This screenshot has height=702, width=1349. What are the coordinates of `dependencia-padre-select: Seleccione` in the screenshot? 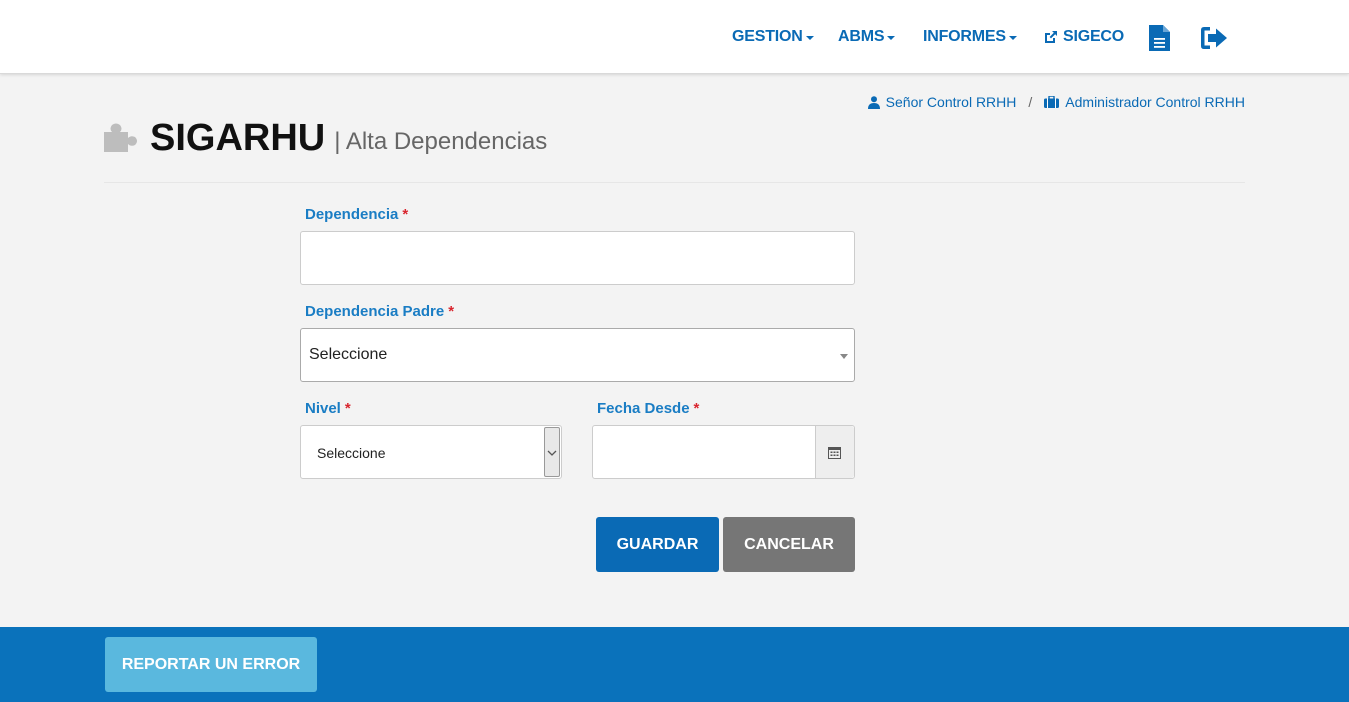 It's located at (577, 355).